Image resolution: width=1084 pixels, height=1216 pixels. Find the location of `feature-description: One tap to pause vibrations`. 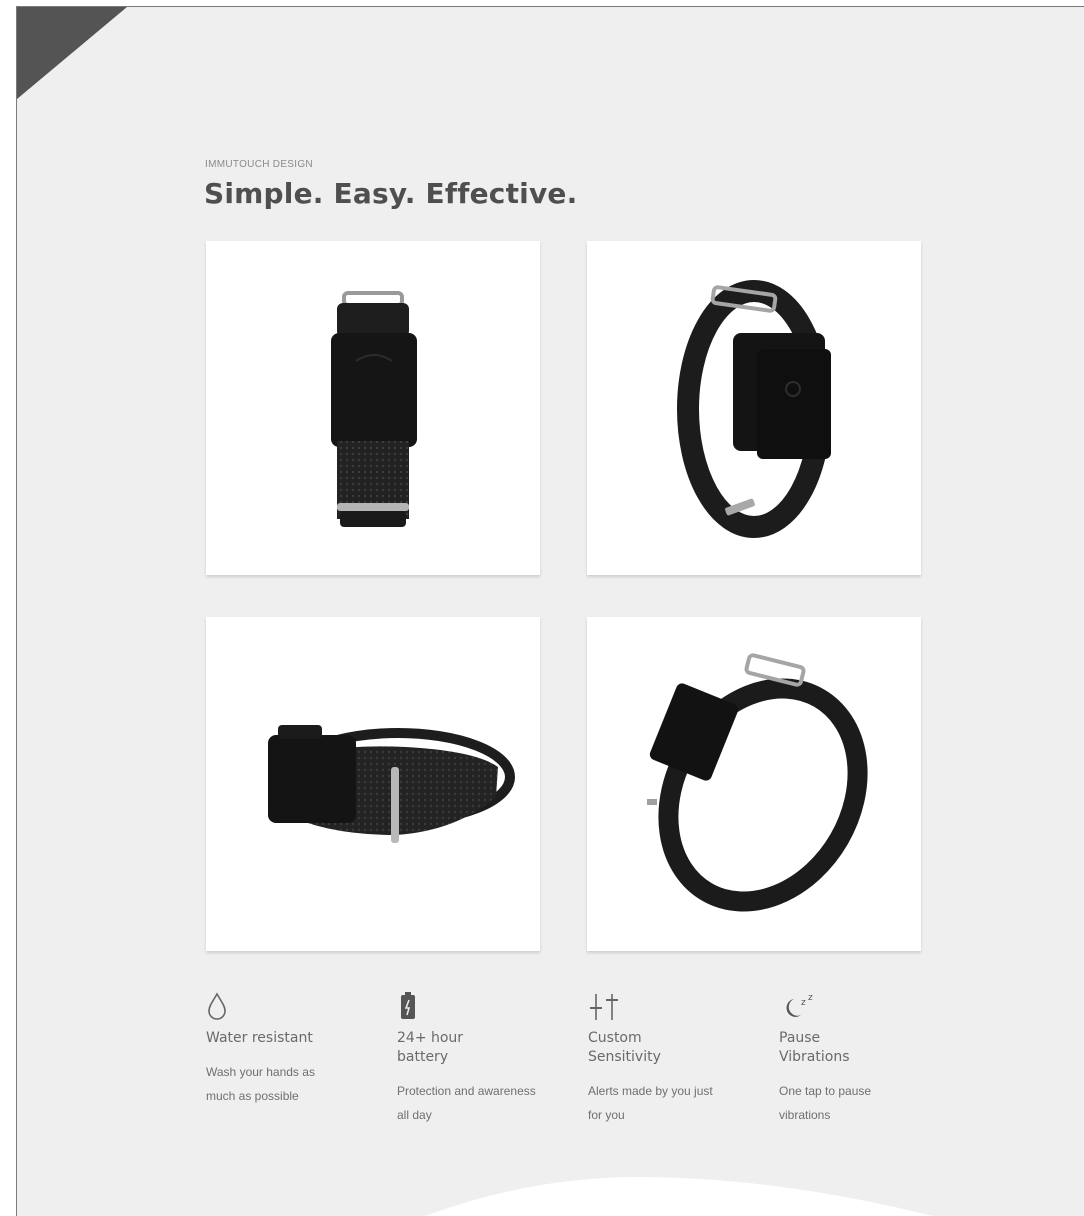

feature-description: One tap to pause vibrations is located at coordinates (825, 1103).